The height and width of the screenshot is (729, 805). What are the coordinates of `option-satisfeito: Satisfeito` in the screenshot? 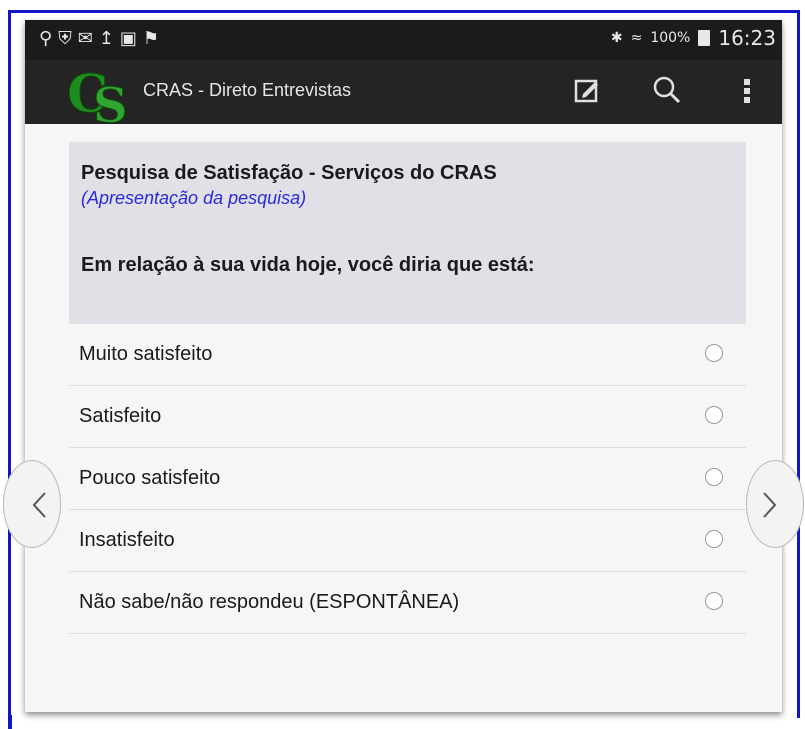 It's located at (407, 417).